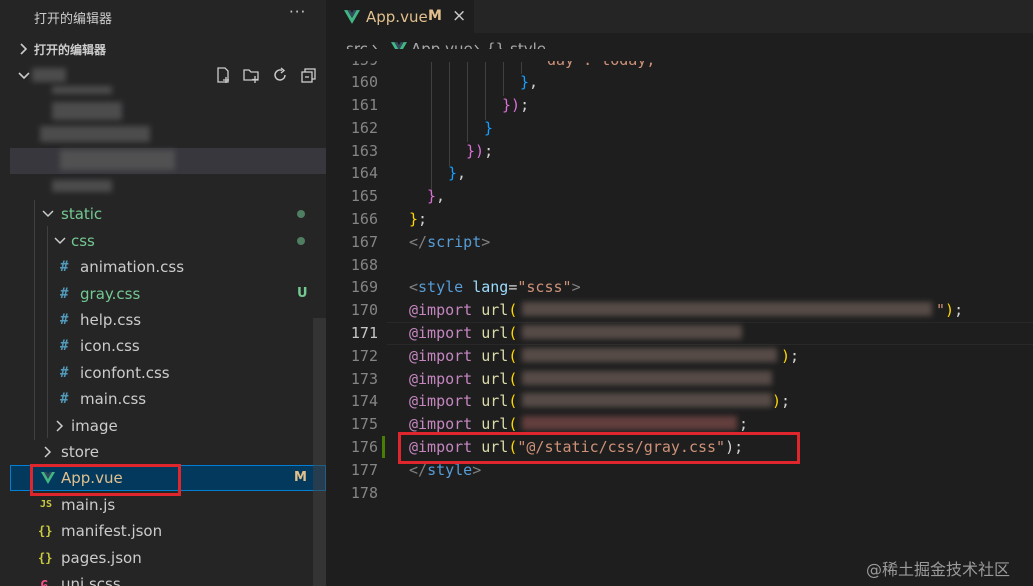  Describe the element at coordinates (400, 16) in the screenshot. I see `tab-app-vue: App.vue M ×` at that location.